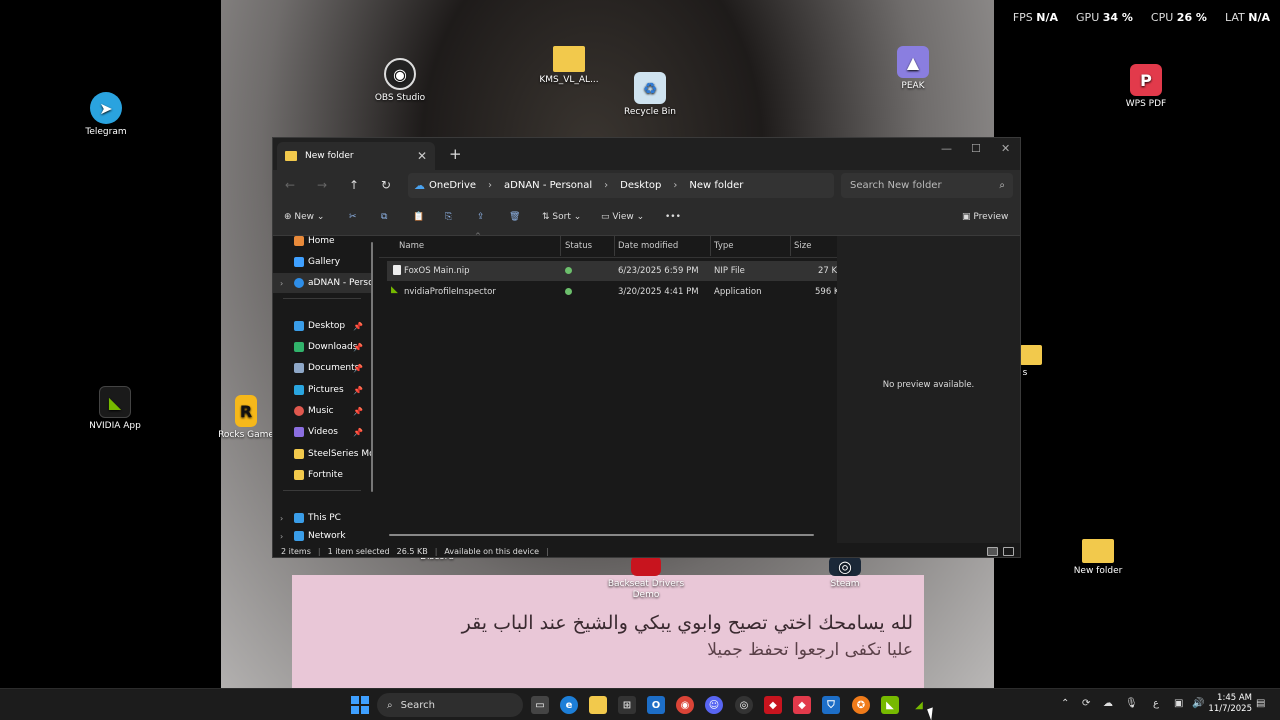 The height and width of the screenshot is (720, 1280). What do you see at coordinates (861, 705) in the screenshot?
I see `app-icon-orange: ✪` at bounding box center [861, 705].